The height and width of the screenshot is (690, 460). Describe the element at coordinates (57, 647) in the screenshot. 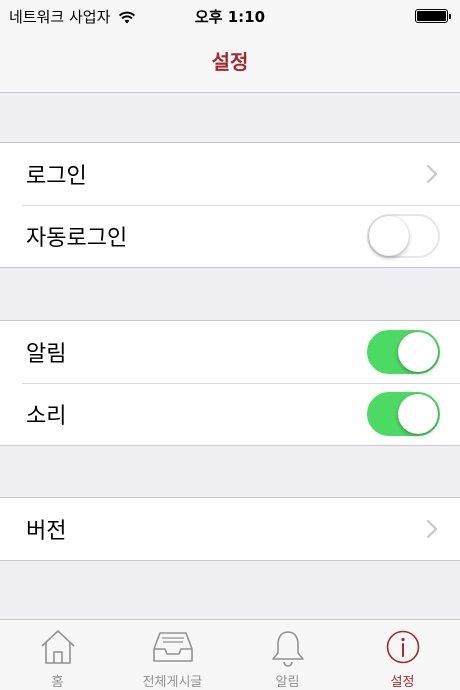

I see `home-icon` at that location.